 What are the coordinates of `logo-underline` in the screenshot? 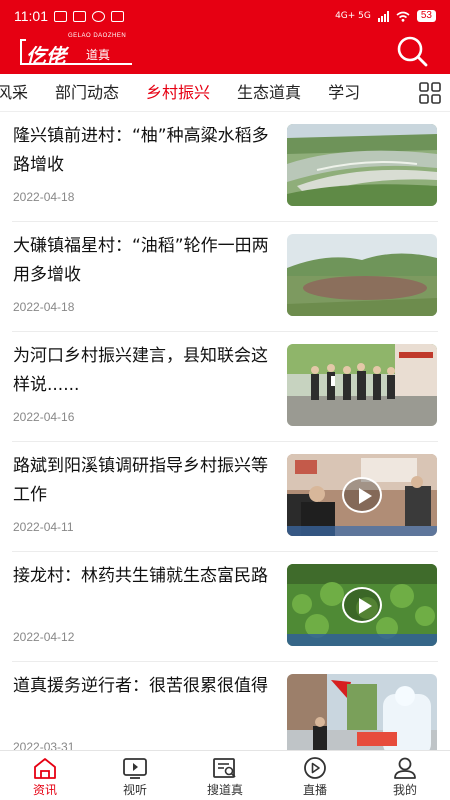 It's located at (76, 64).